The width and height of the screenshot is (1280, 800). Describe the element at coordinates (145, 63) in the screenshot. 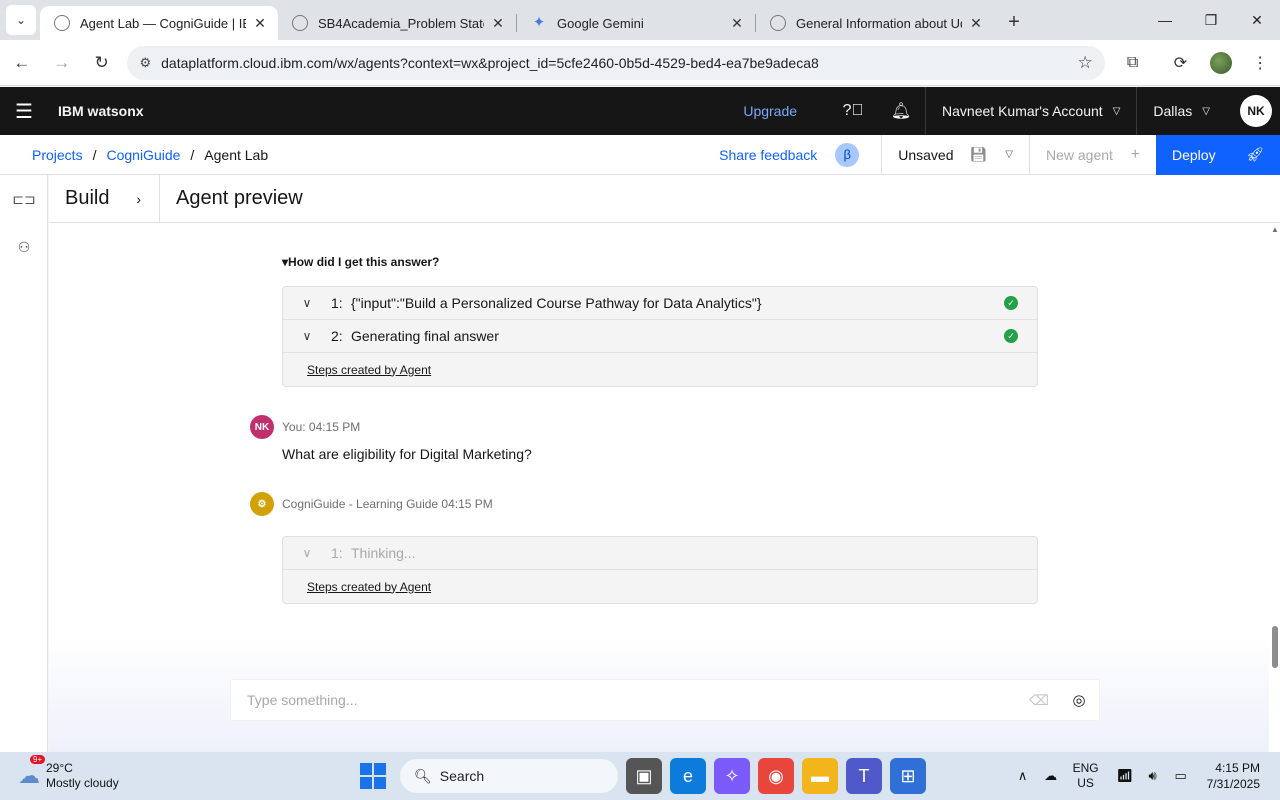

I see `site-settings-icon: ⚙` at that location.